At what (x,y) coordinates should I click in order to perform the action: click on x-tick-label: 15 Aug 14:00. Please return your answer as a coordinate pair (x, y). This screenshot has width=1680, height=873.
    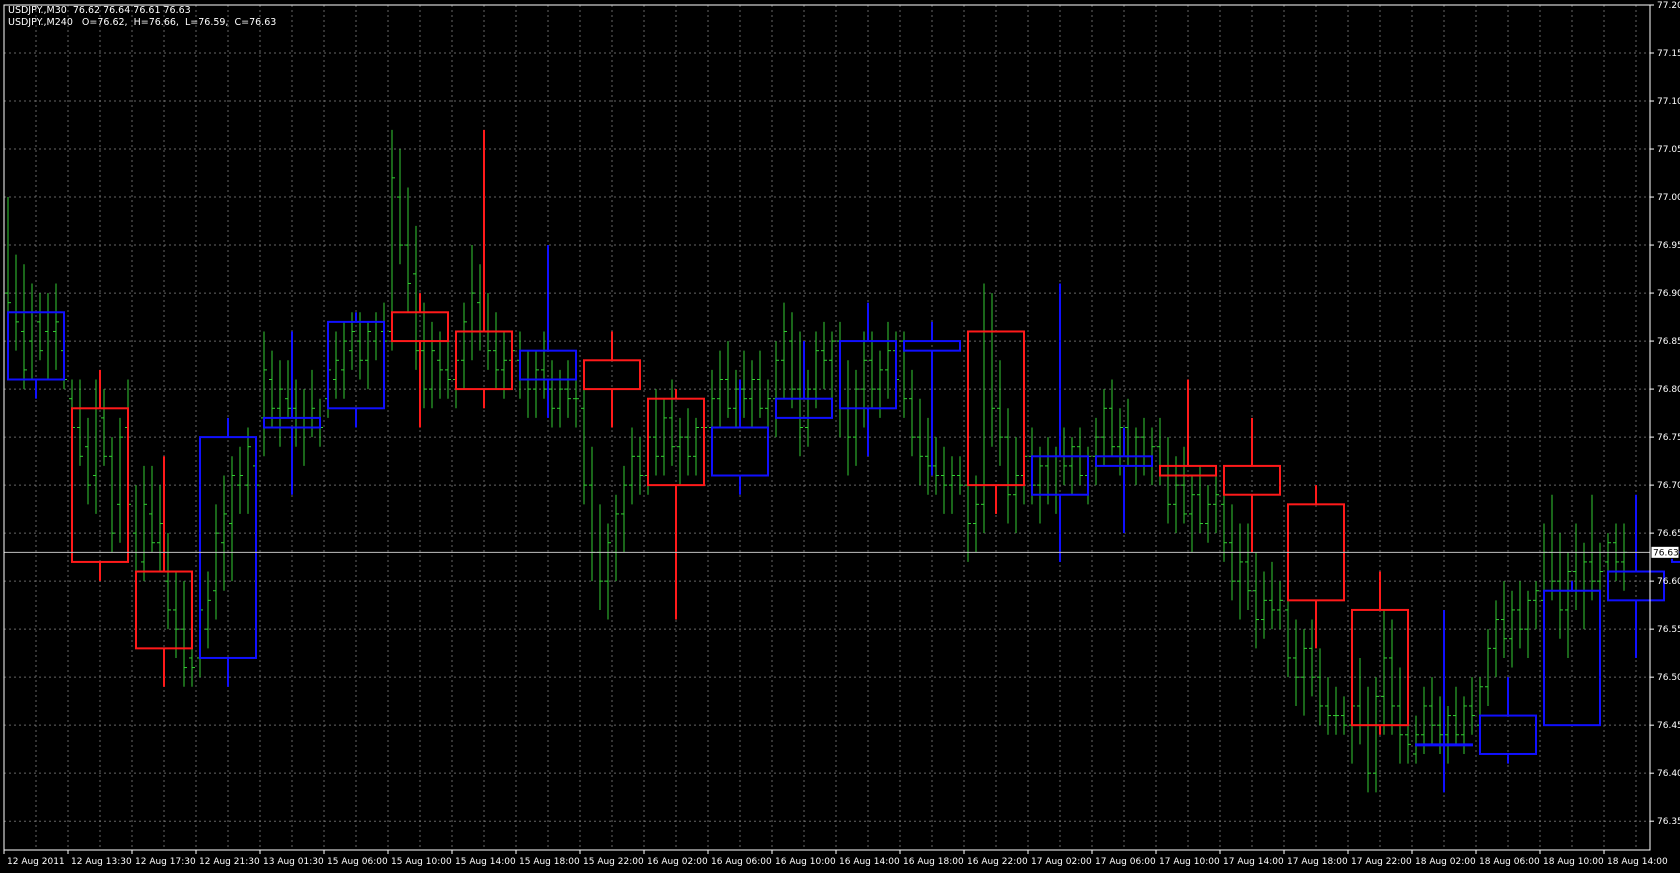
    Looking at the image, I should click on (485, 862).